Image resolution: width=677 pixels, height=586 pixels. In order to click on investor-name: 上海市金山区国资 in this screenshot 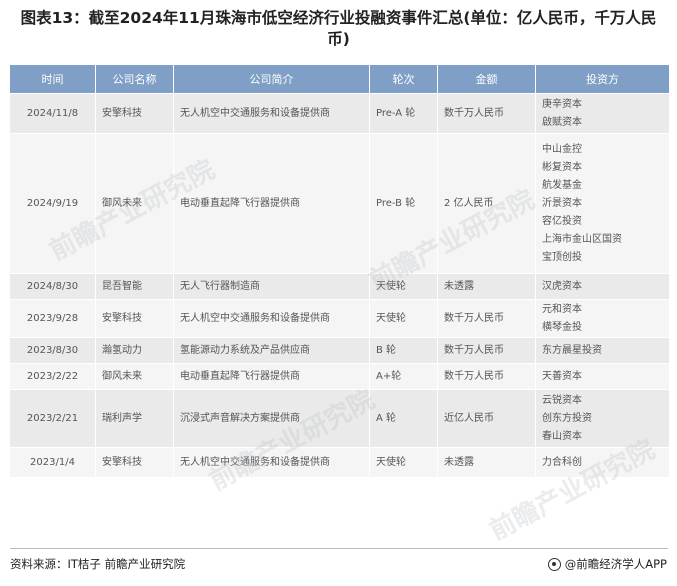, I will do `click(582, 239)`.